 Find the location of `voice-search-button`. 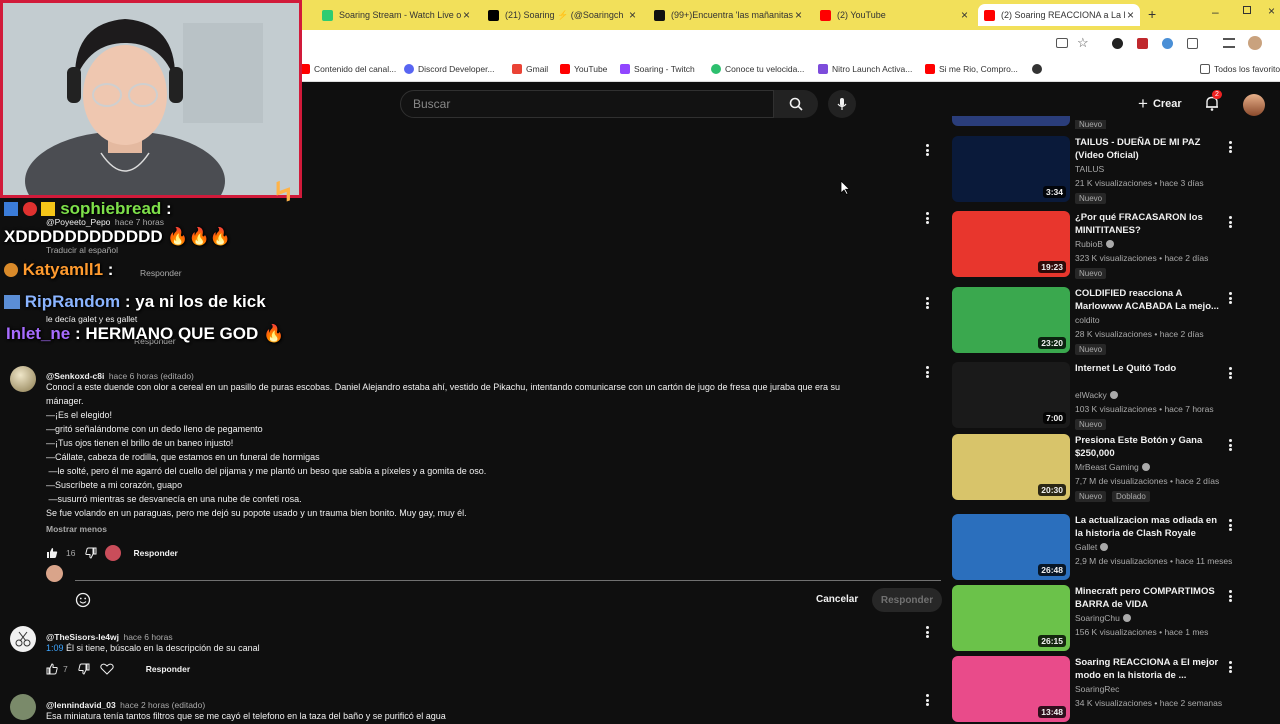

voice-search-button is located at coordinates (842, 104).